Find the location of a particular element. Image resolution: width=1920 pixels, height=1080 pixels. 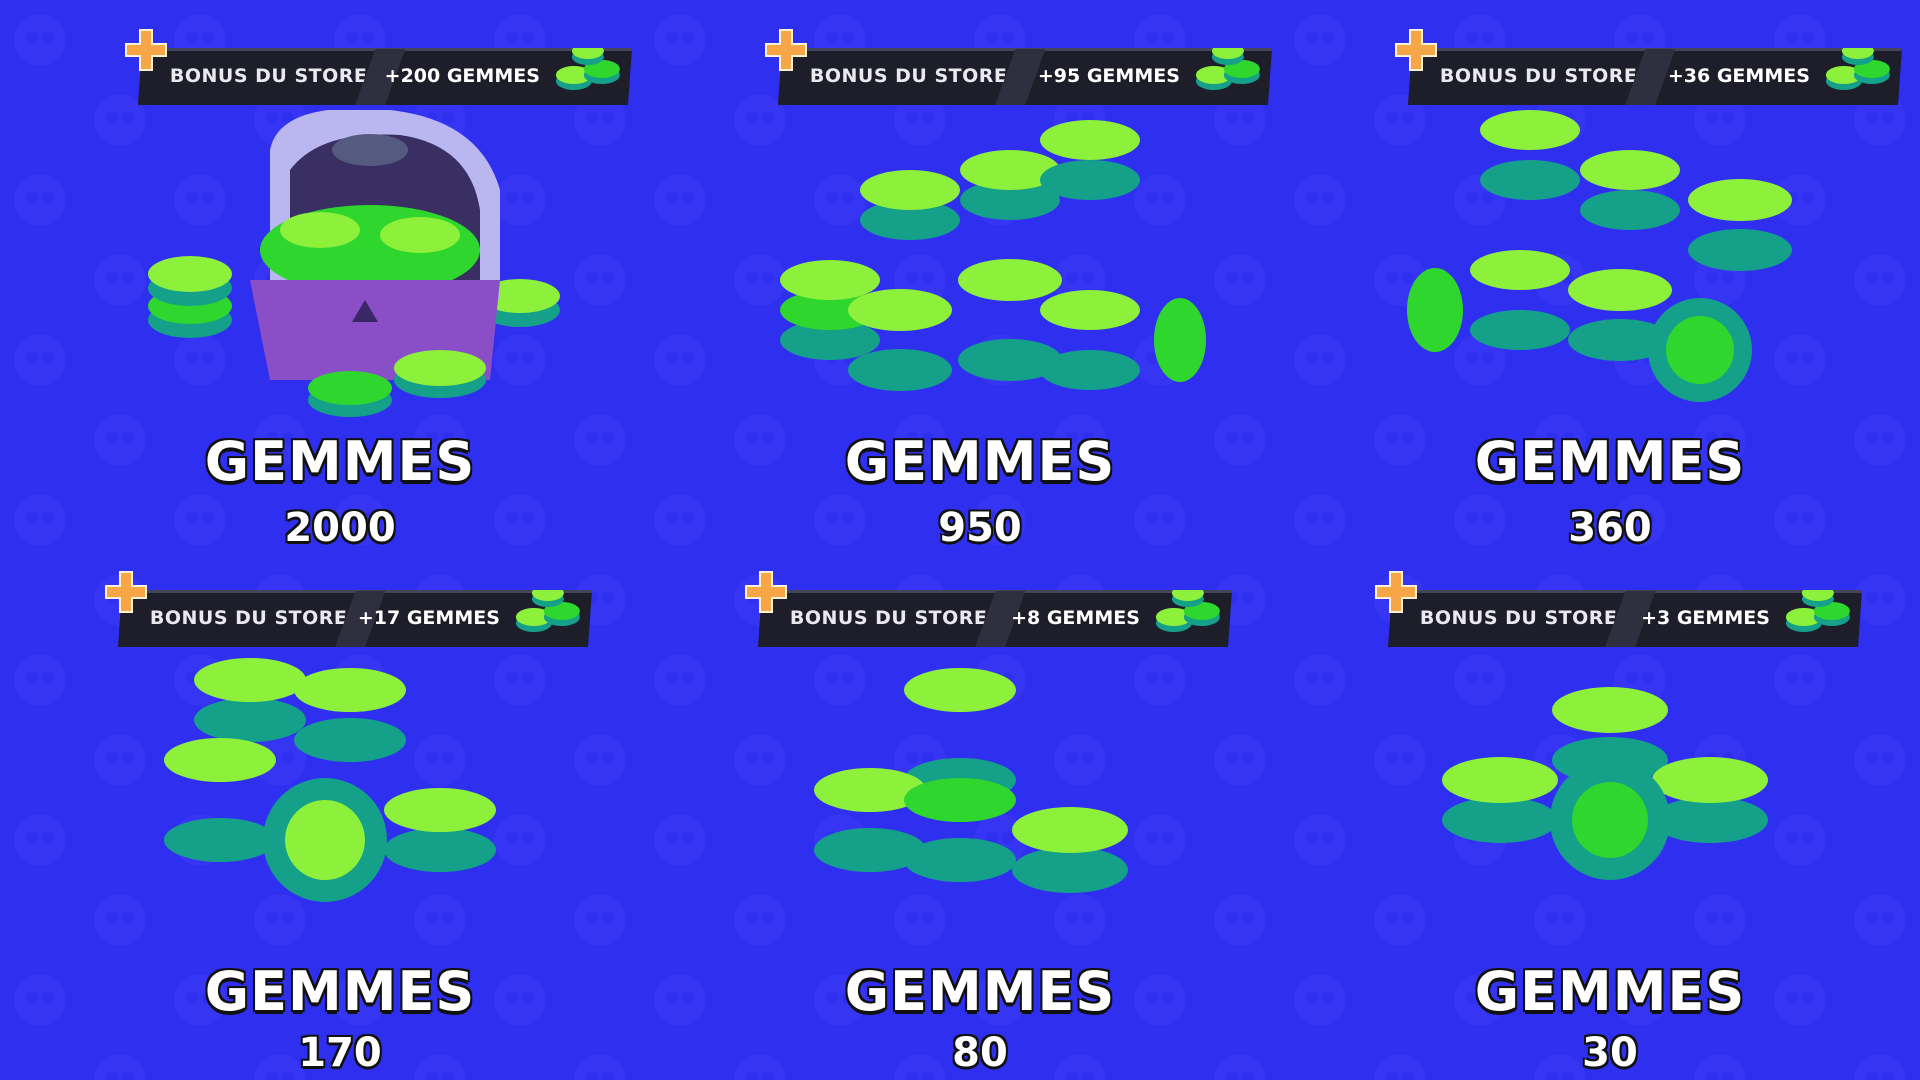

gem-pile-large-icon is located at coordinates (993, 255).